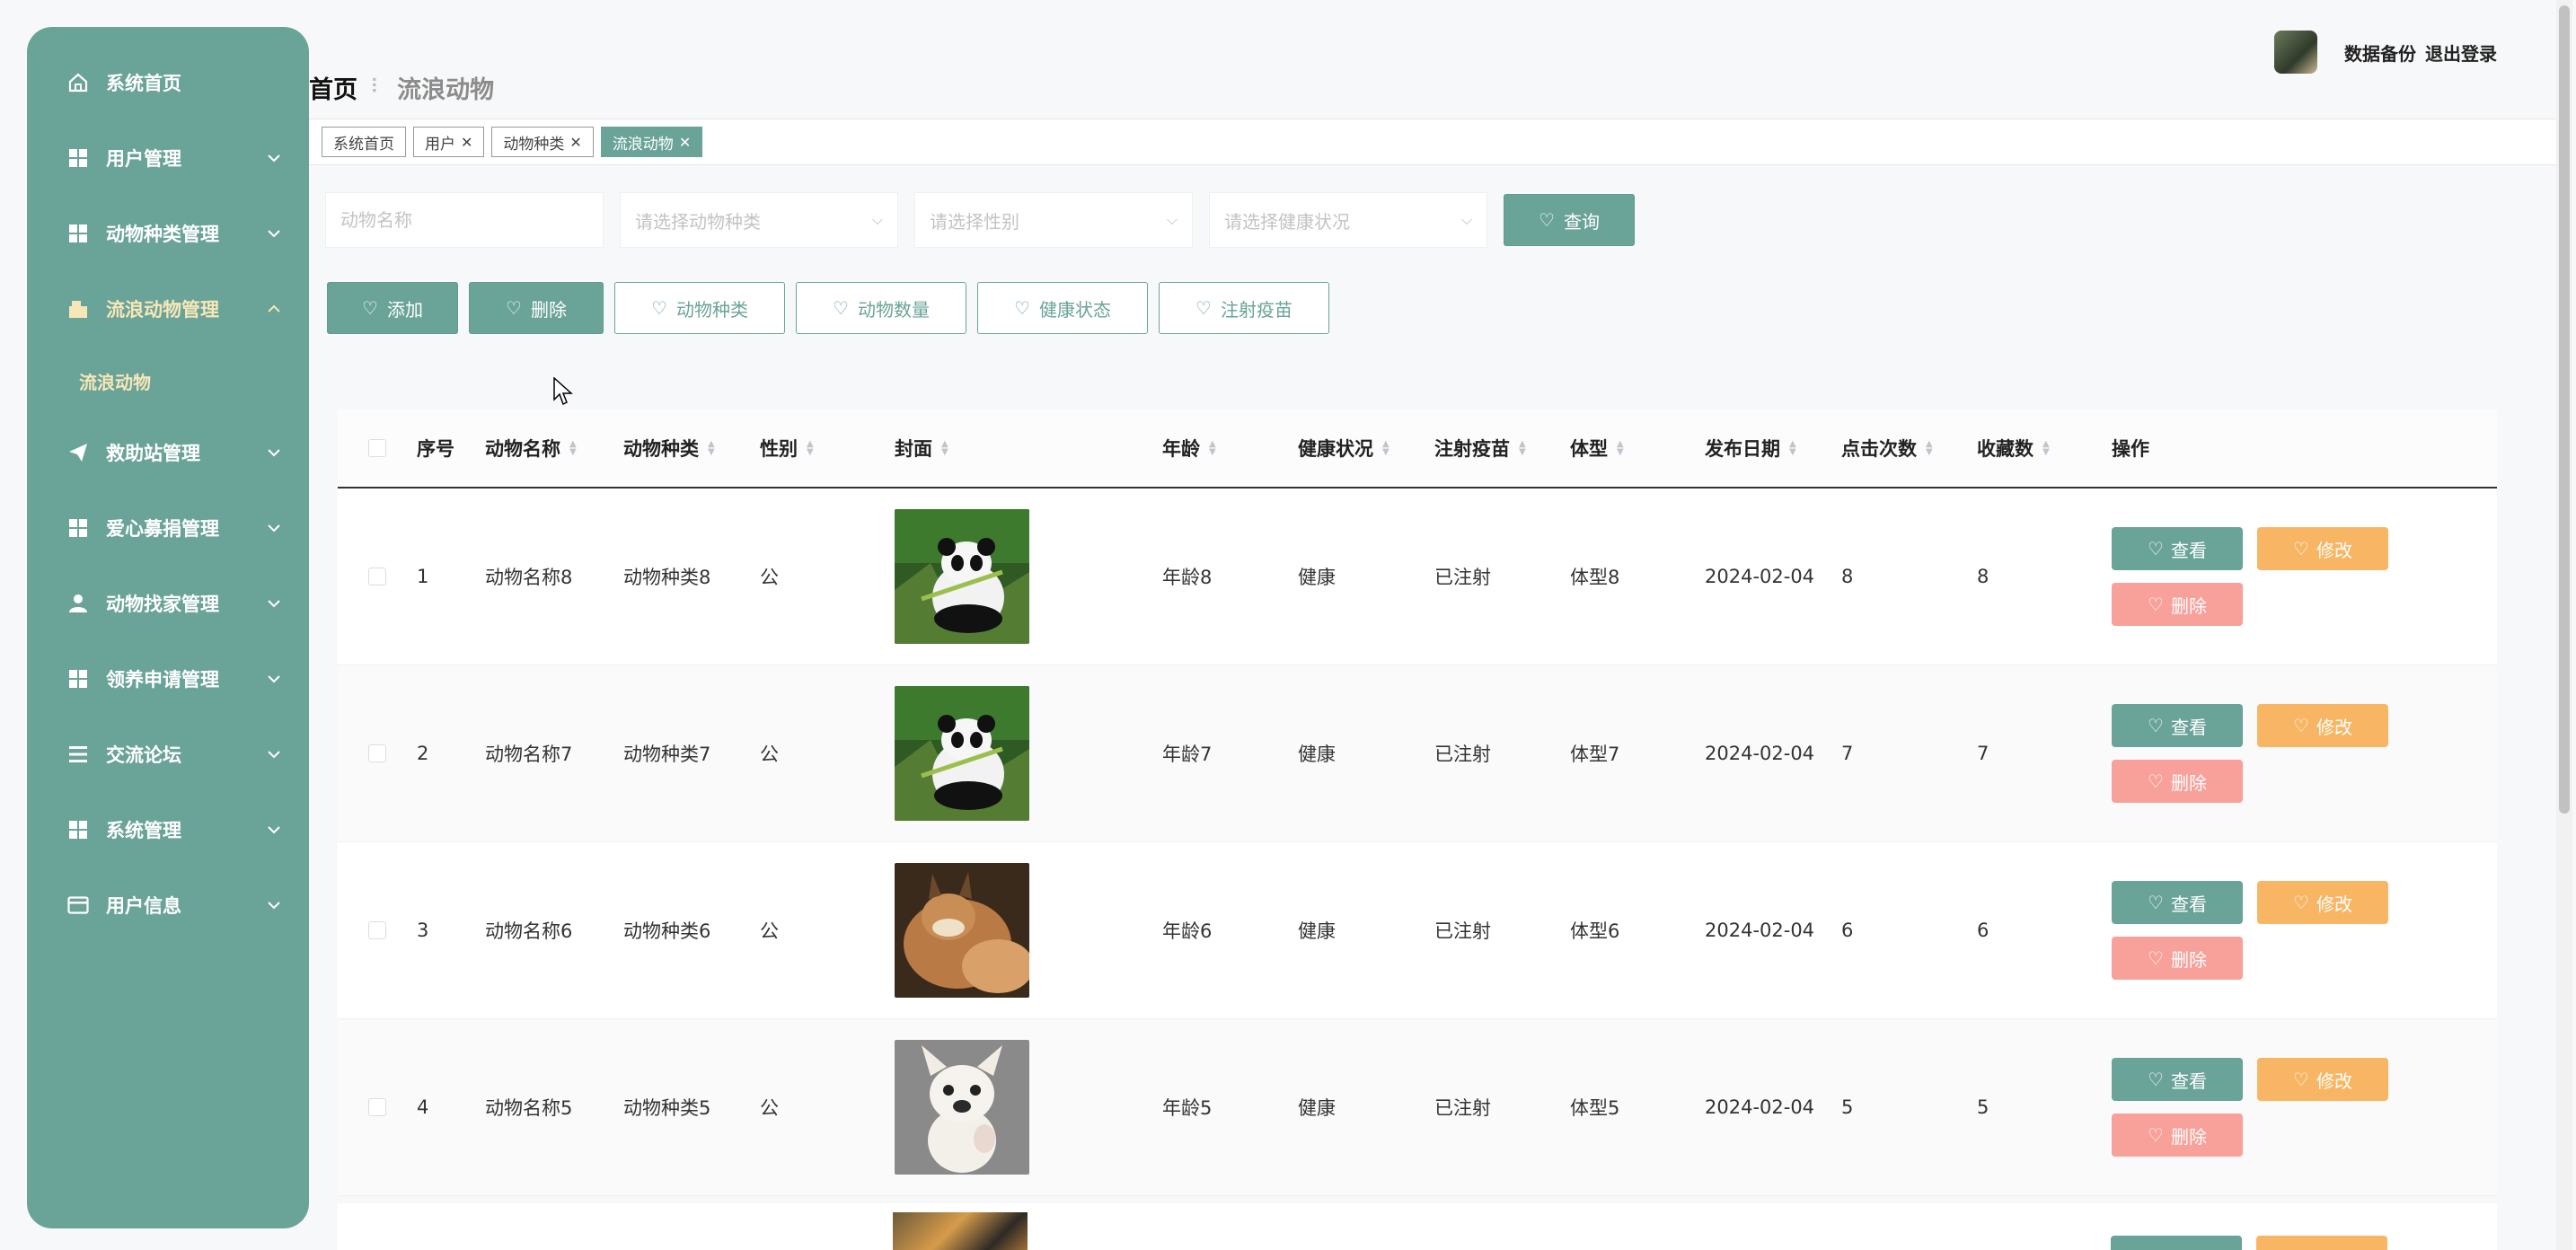  I want to click on tag-animal-types: 动物种类 ✕, so click(542, 142).